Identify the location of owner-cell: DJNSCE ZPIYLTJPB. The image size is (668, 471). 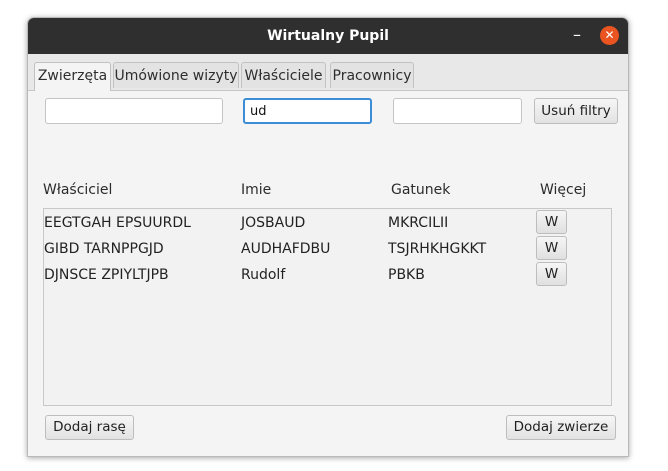
(106, 275).